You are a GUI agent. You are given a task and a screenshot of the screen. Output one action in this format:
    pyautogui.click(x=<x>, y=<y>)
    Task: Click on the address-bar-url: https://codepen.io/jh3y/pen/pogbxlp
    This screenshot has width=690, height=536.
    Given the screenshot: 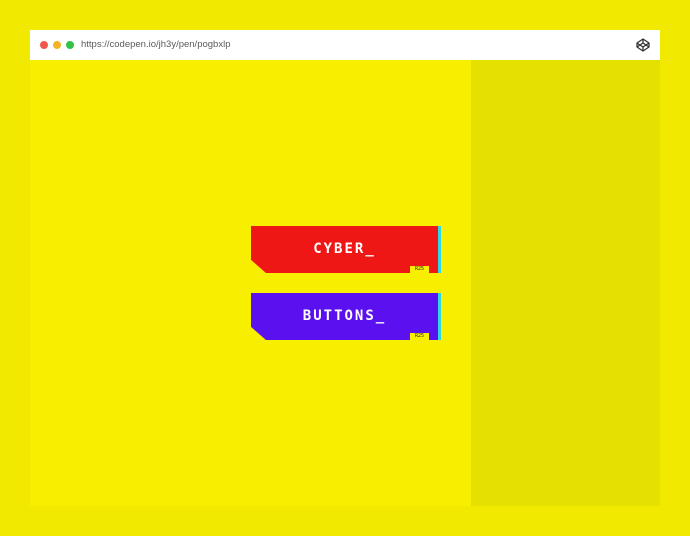 What is the action you would take?
    pyautogui.click(x=155, y=45)
    